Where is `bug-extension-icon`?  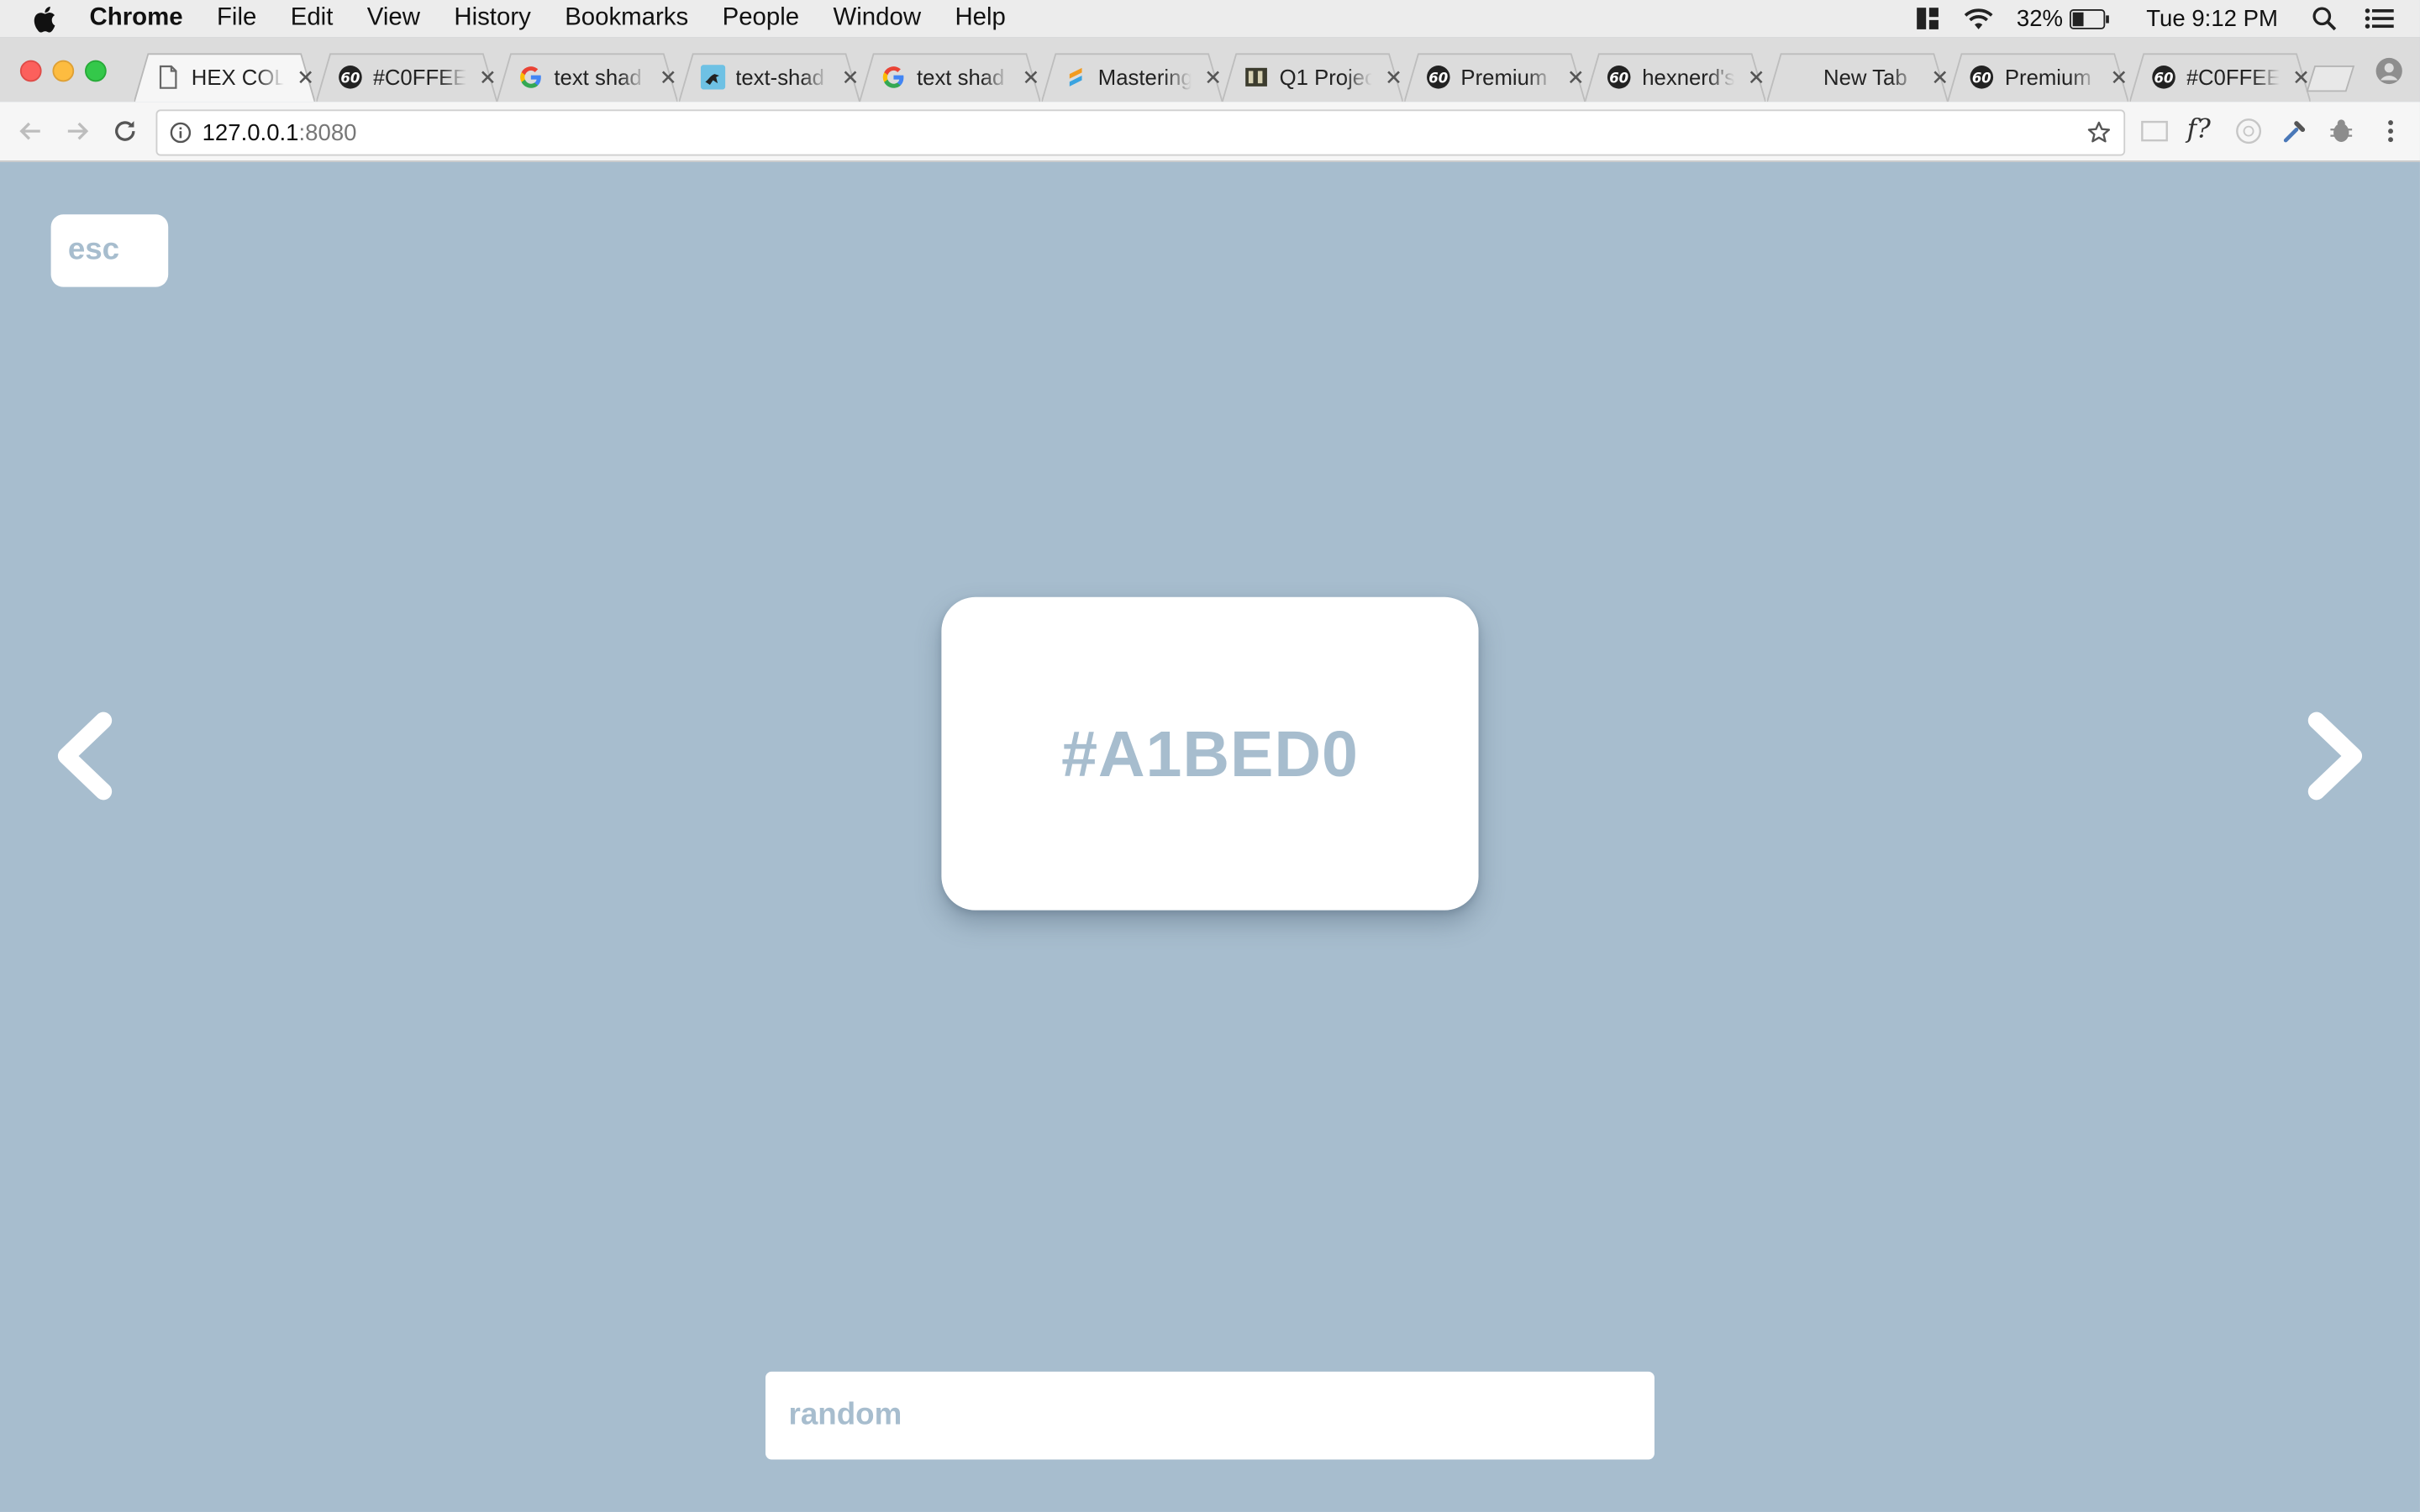 bug-extension-icon is located at coordinates (2341, 131).